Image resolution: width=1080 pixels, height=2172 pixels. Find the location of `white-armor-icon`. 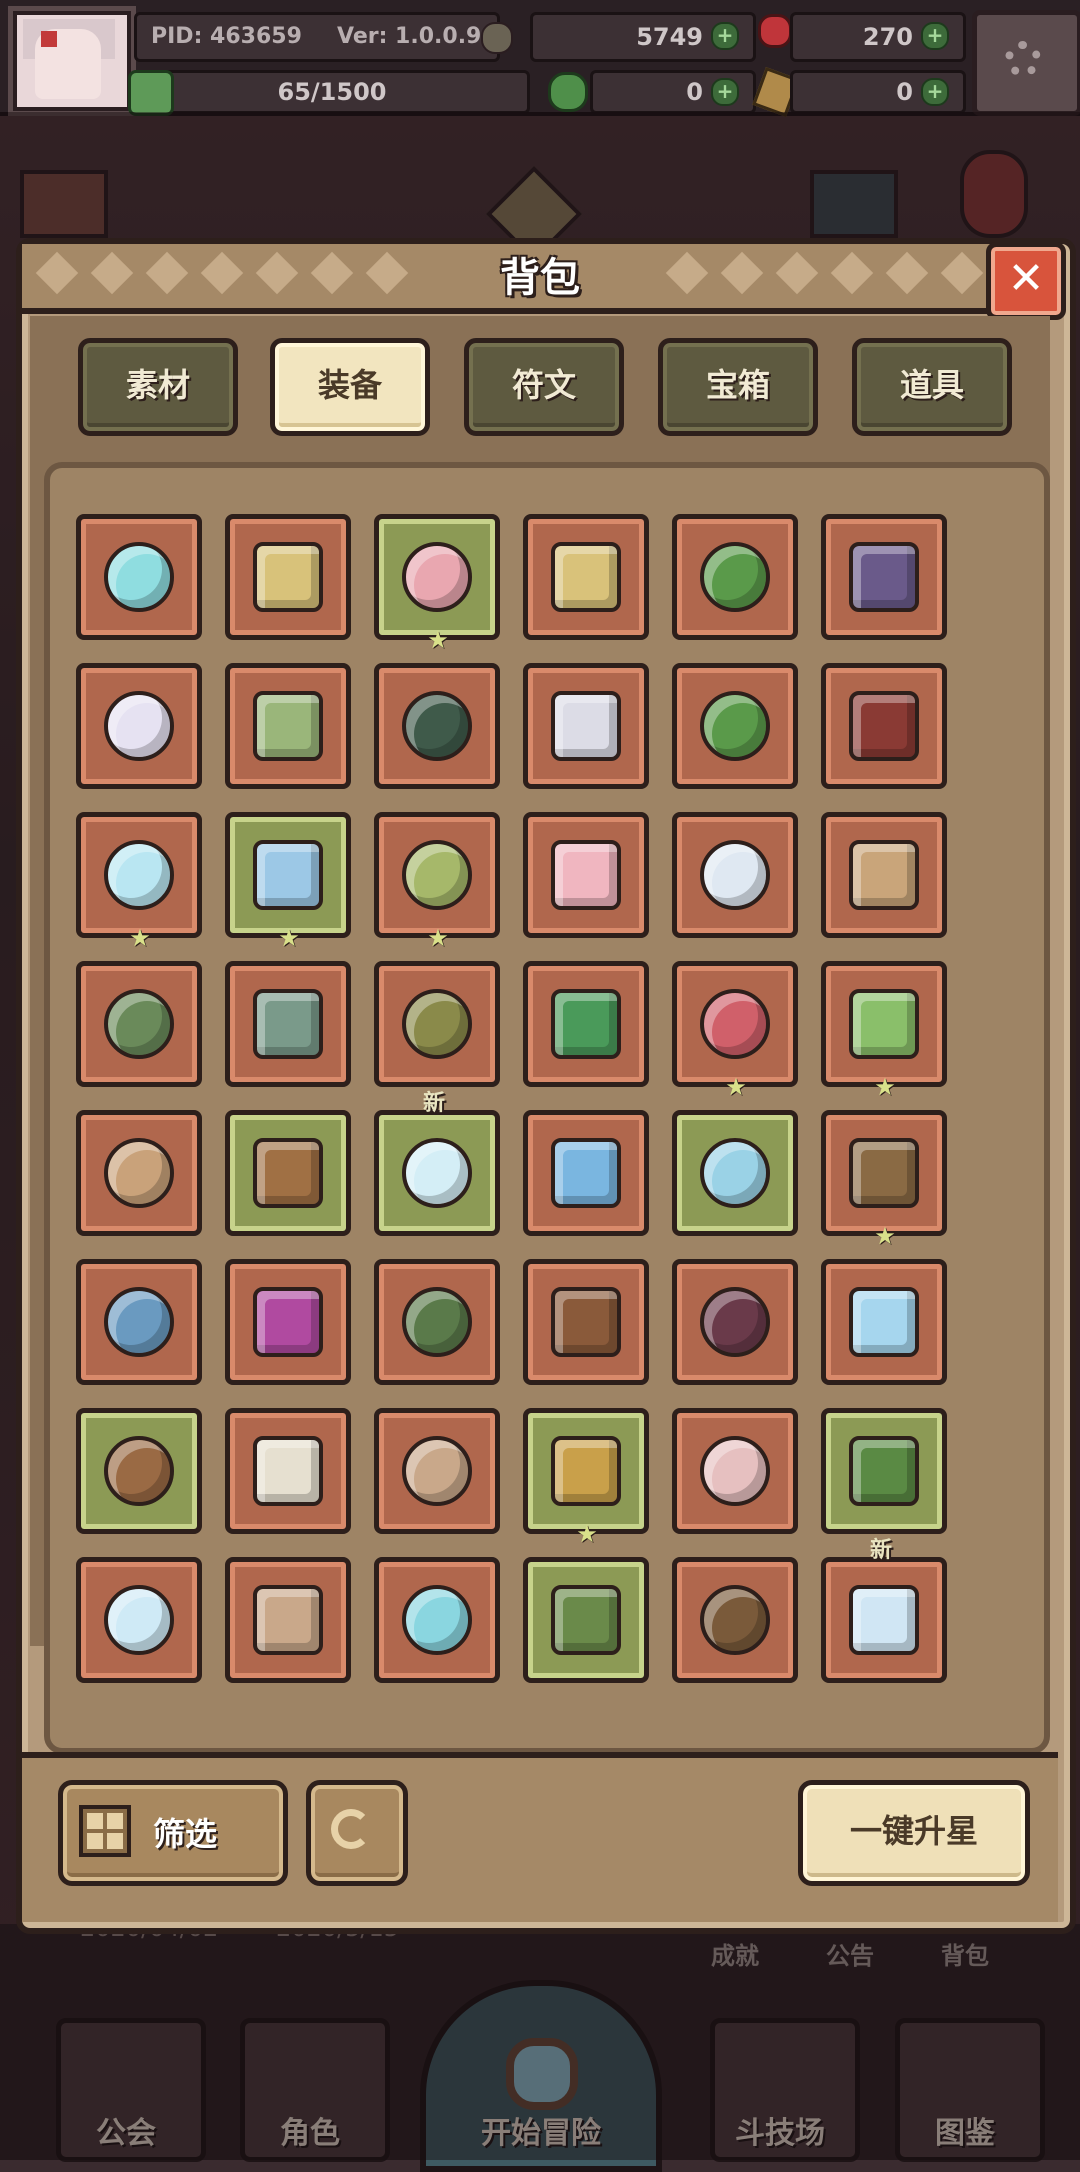

white-armor-icon is located at coordinates (735, 875).